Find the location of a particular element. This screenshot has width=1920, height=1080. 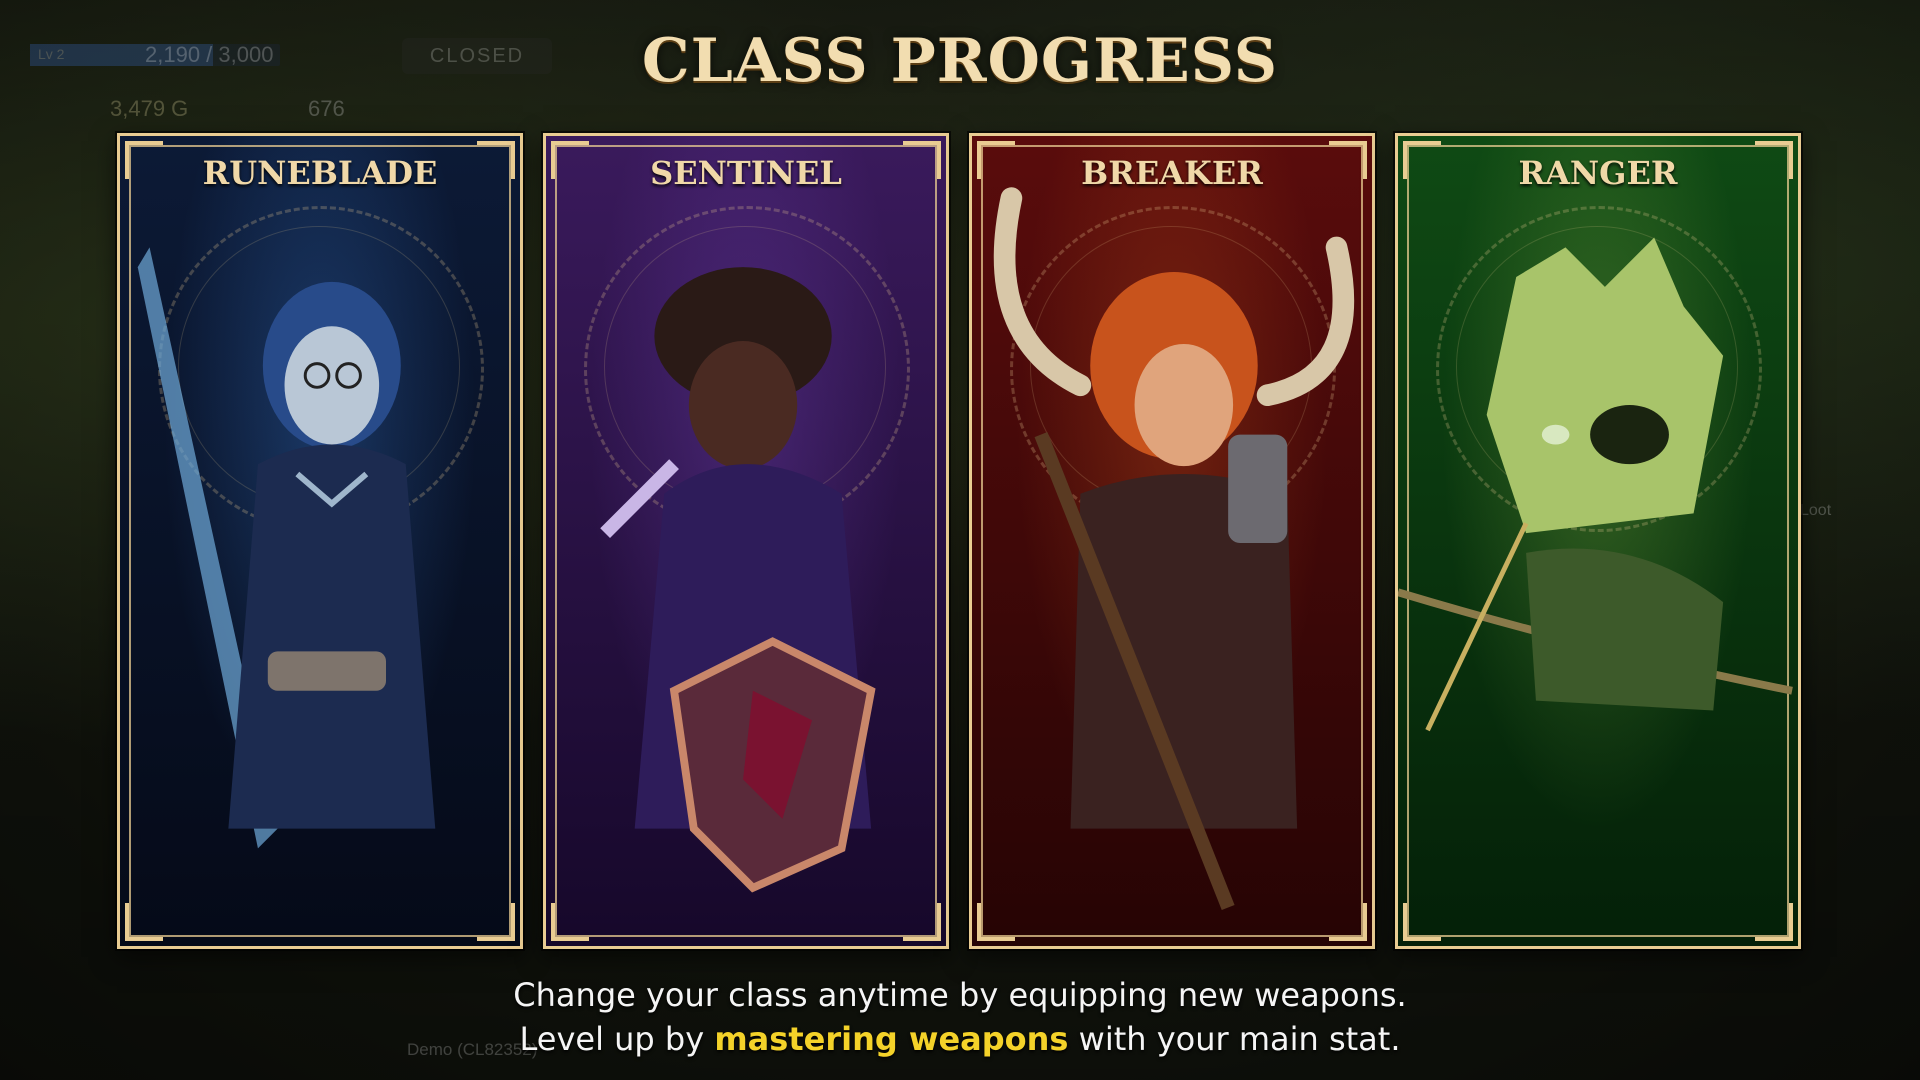

runeblade-portrait-icon is located at coordinates (286, 548).